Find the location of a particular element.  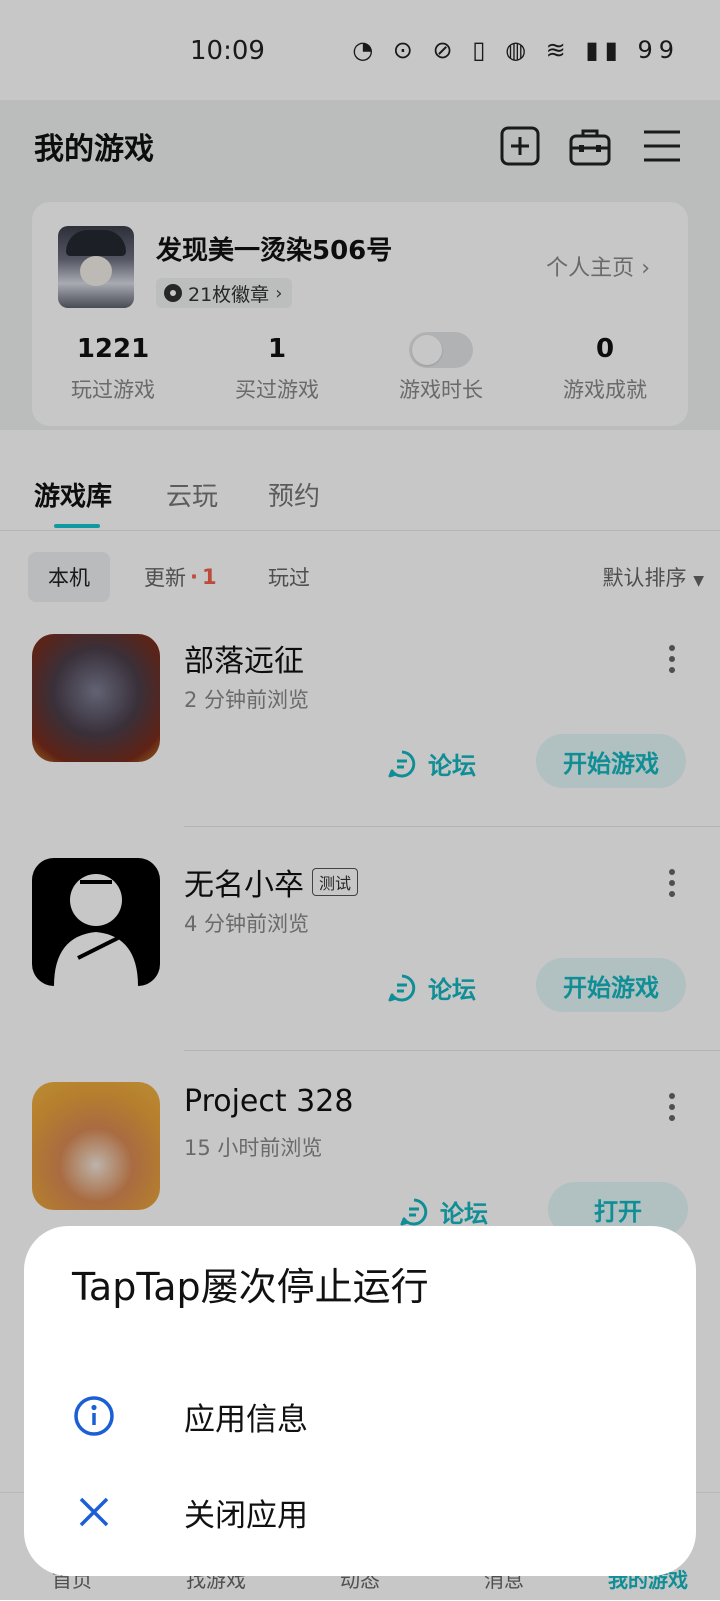

close-app-button: 关闭应用 is located at coordinates (362, 1512).